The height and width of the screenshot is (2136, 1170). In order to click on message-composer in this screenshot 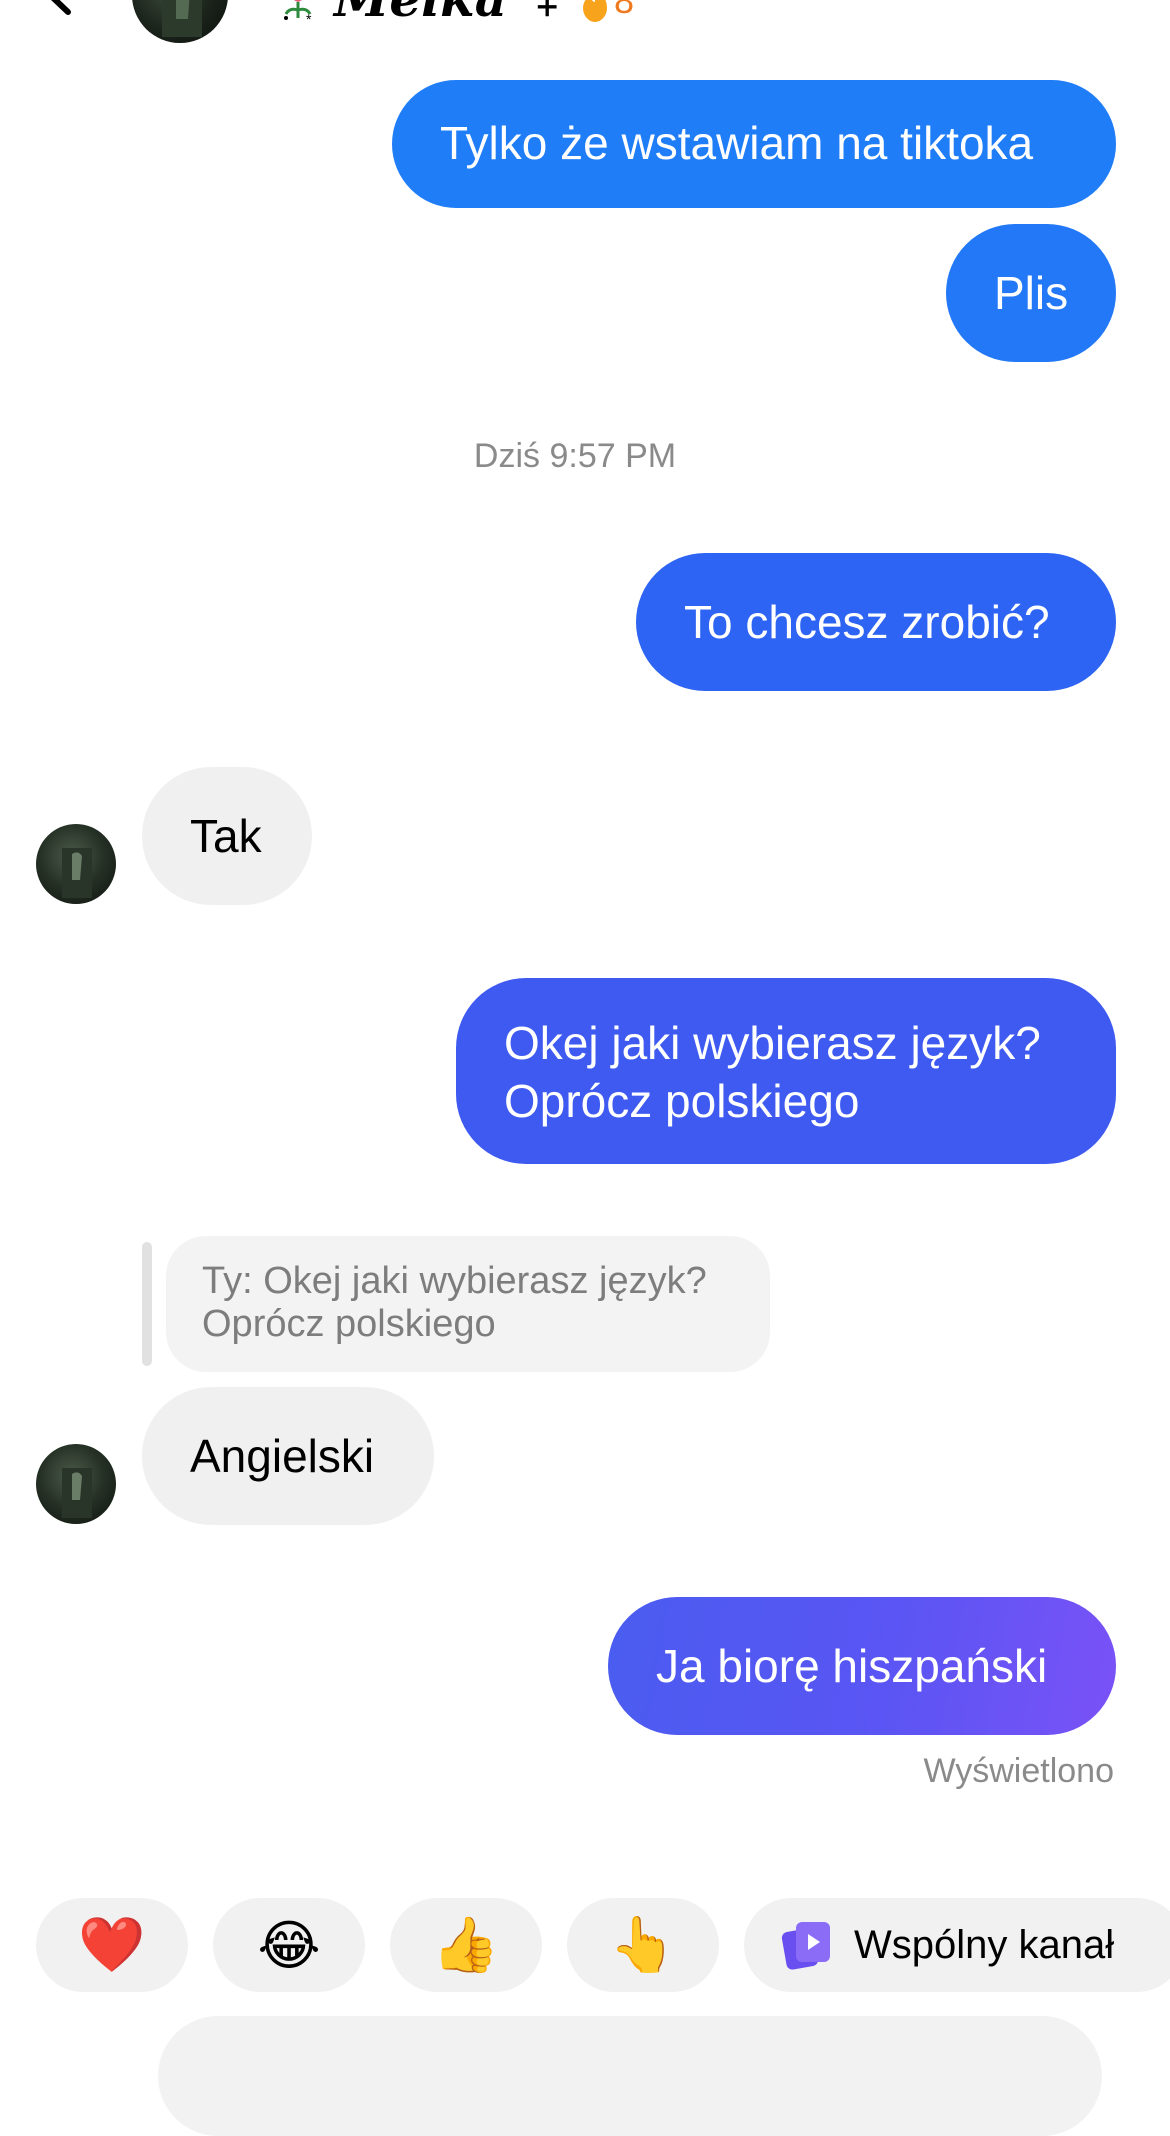, I will do `click(630, 2076)`.